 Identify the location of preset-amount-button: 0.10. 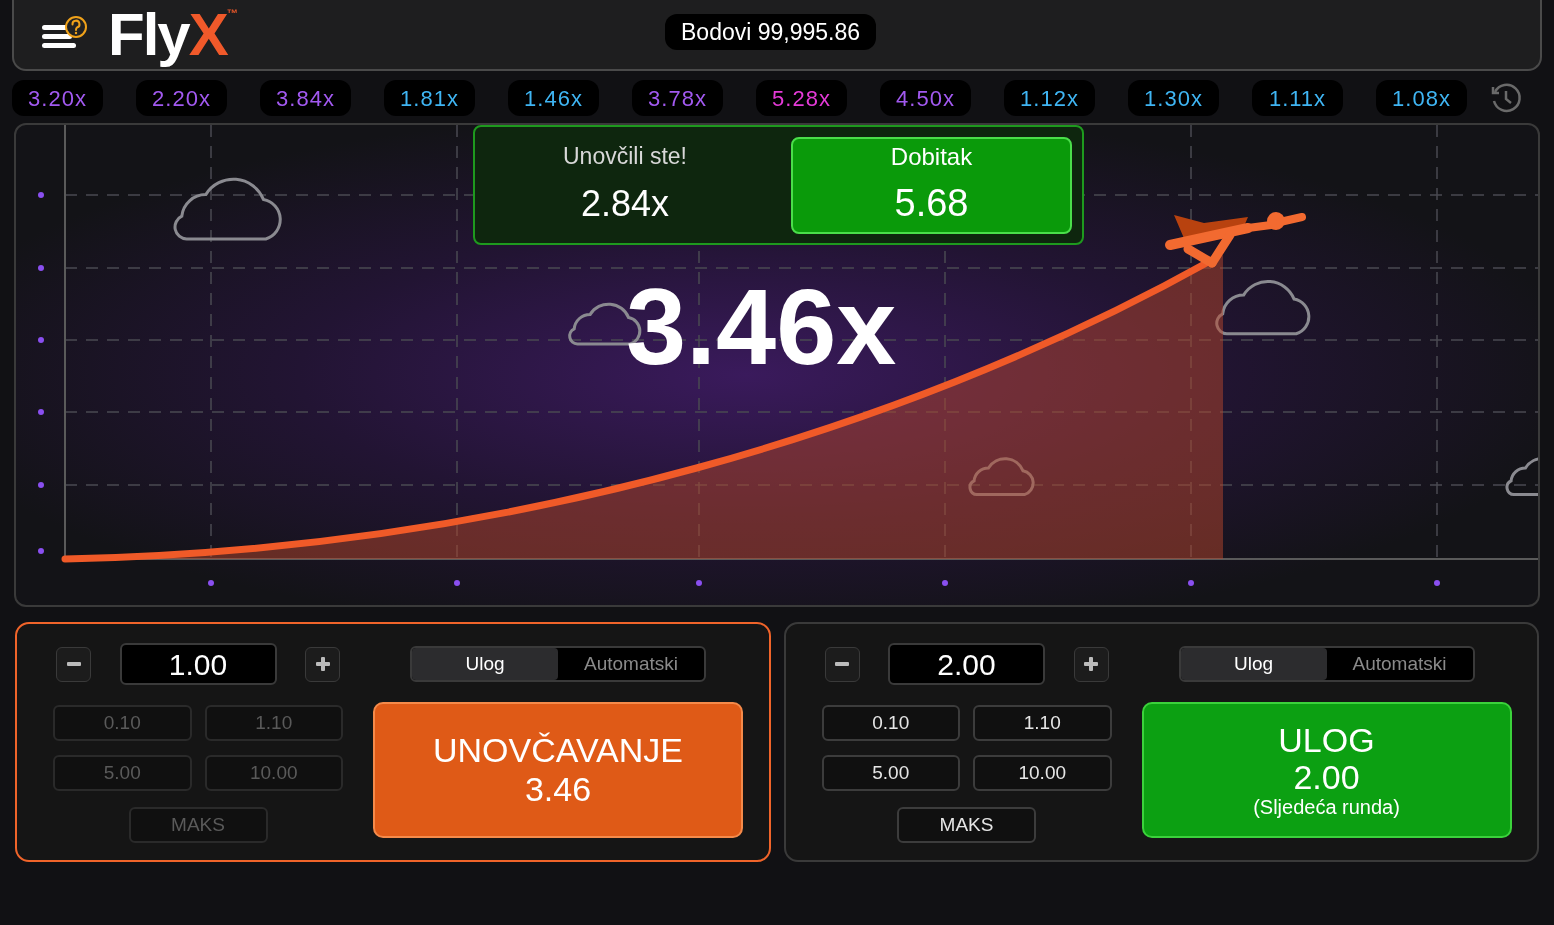
(890, 723).